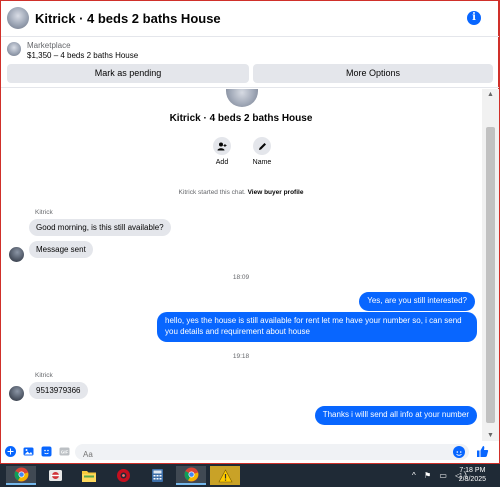 The width and height of the screenshot is (500, 487). Describe the element at coordinates (28, 451) in the screenshot. I see `photo-icon` at that location.